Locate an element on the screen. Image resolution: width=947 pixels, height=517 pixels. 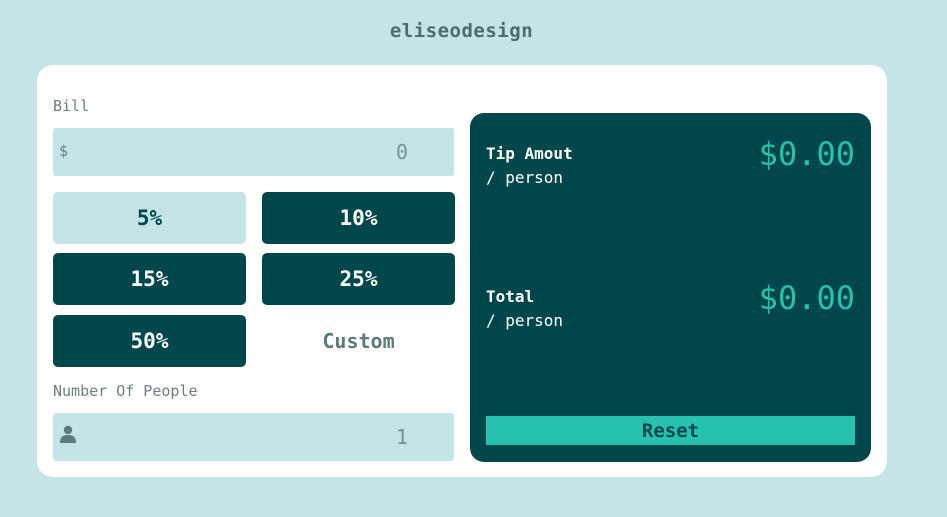
tip-5-button: 5% is located at coordinates (149, 218).